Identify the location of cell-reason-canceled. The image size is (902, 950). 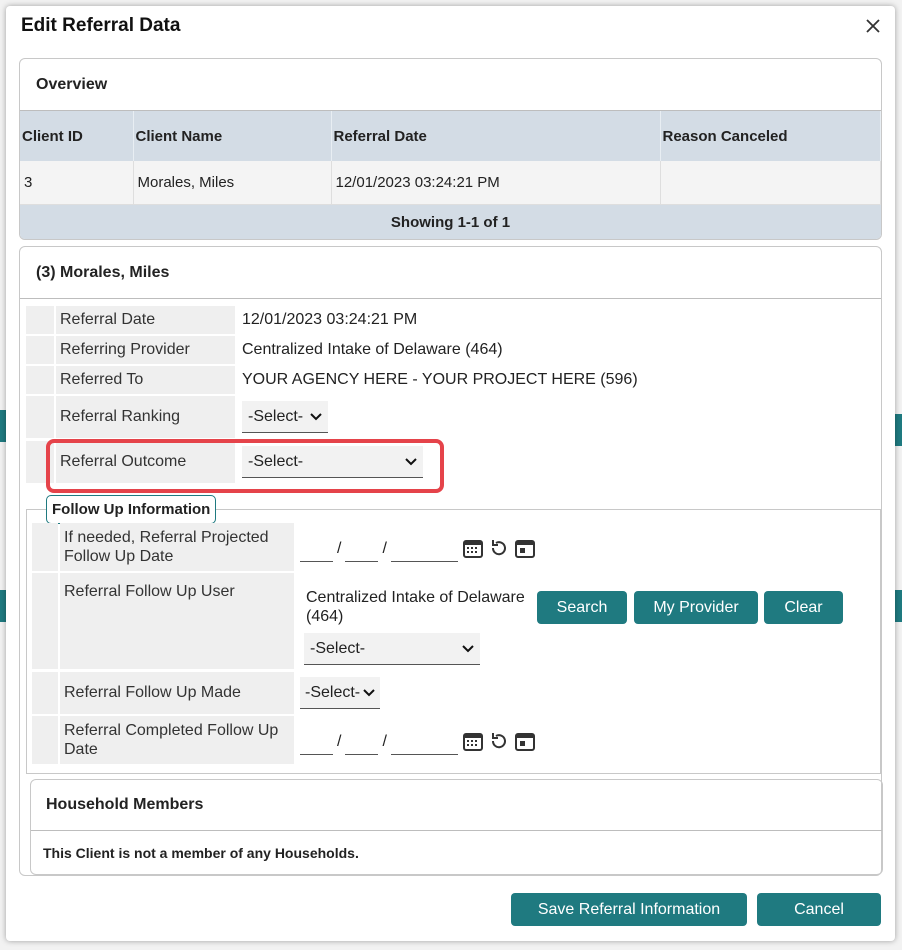
(770, 183).